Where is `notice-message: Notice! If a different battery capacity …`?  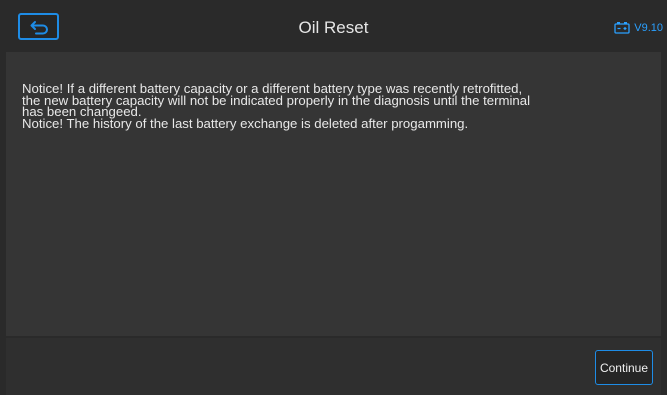
notice-message: Notice! If a different battery capacity … is located at coordinates (331, 106).